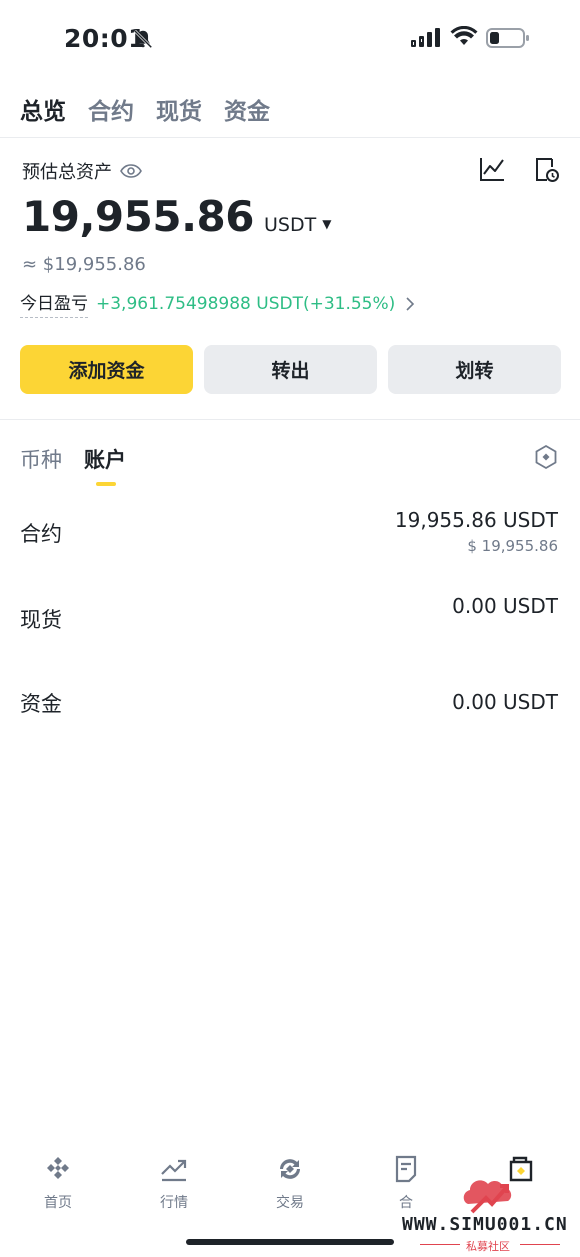 The image size is (580, 1257). I want to click on watermark-subtitle: 私募社区, so click(488, 1246).